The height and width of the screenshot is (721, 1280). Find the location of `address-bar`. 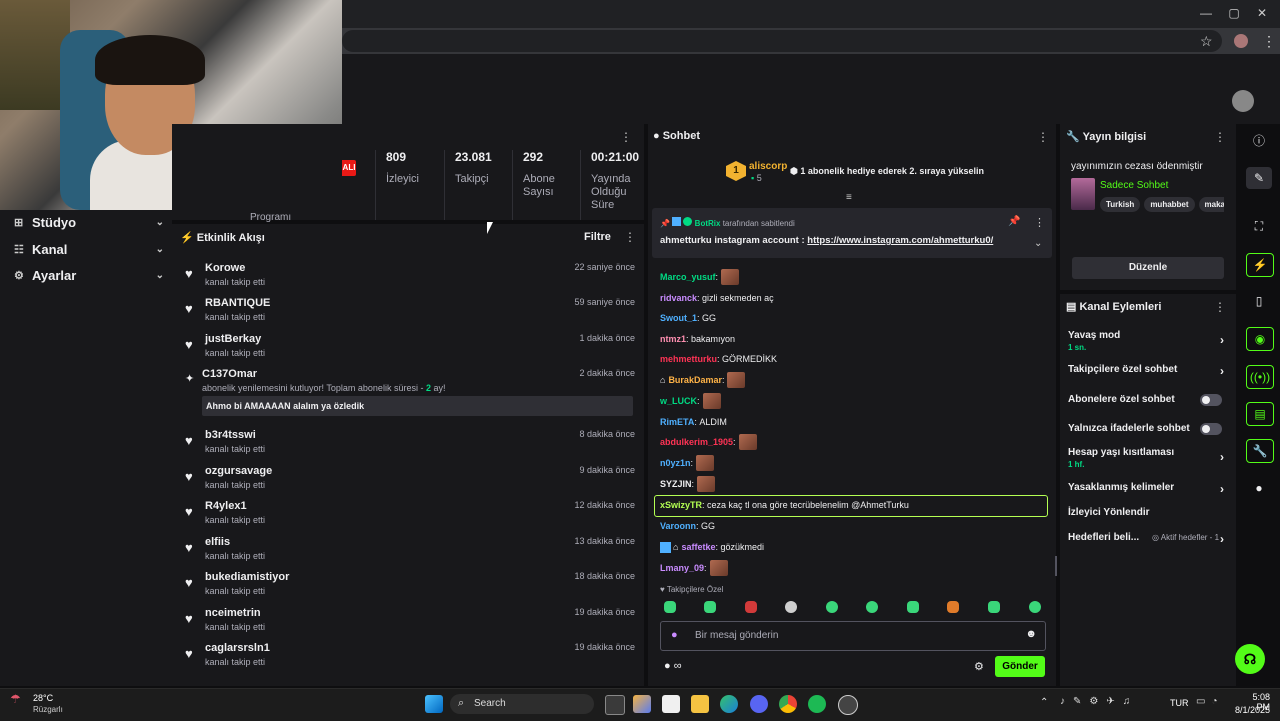

address-bar is located at coordinates (782, 41).